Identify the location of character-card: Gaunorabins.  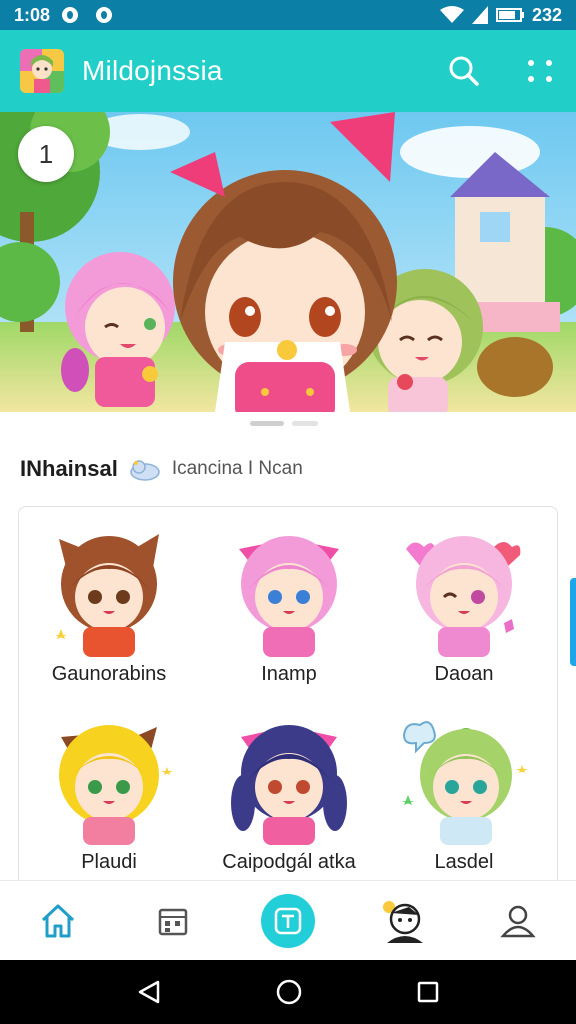
(109, 603).